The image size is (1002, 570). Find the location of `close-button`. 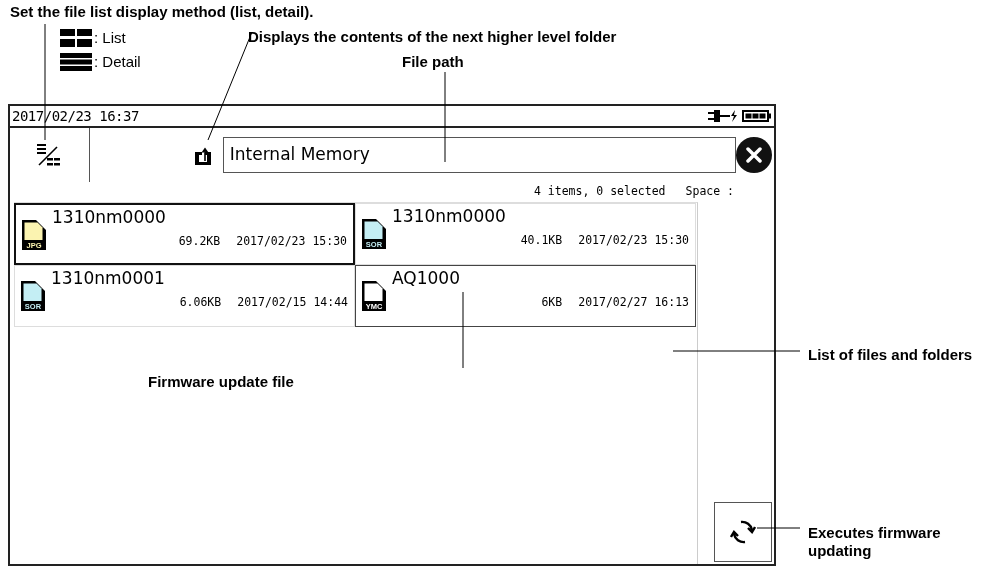

close-button is located at coordinates (754, 155).